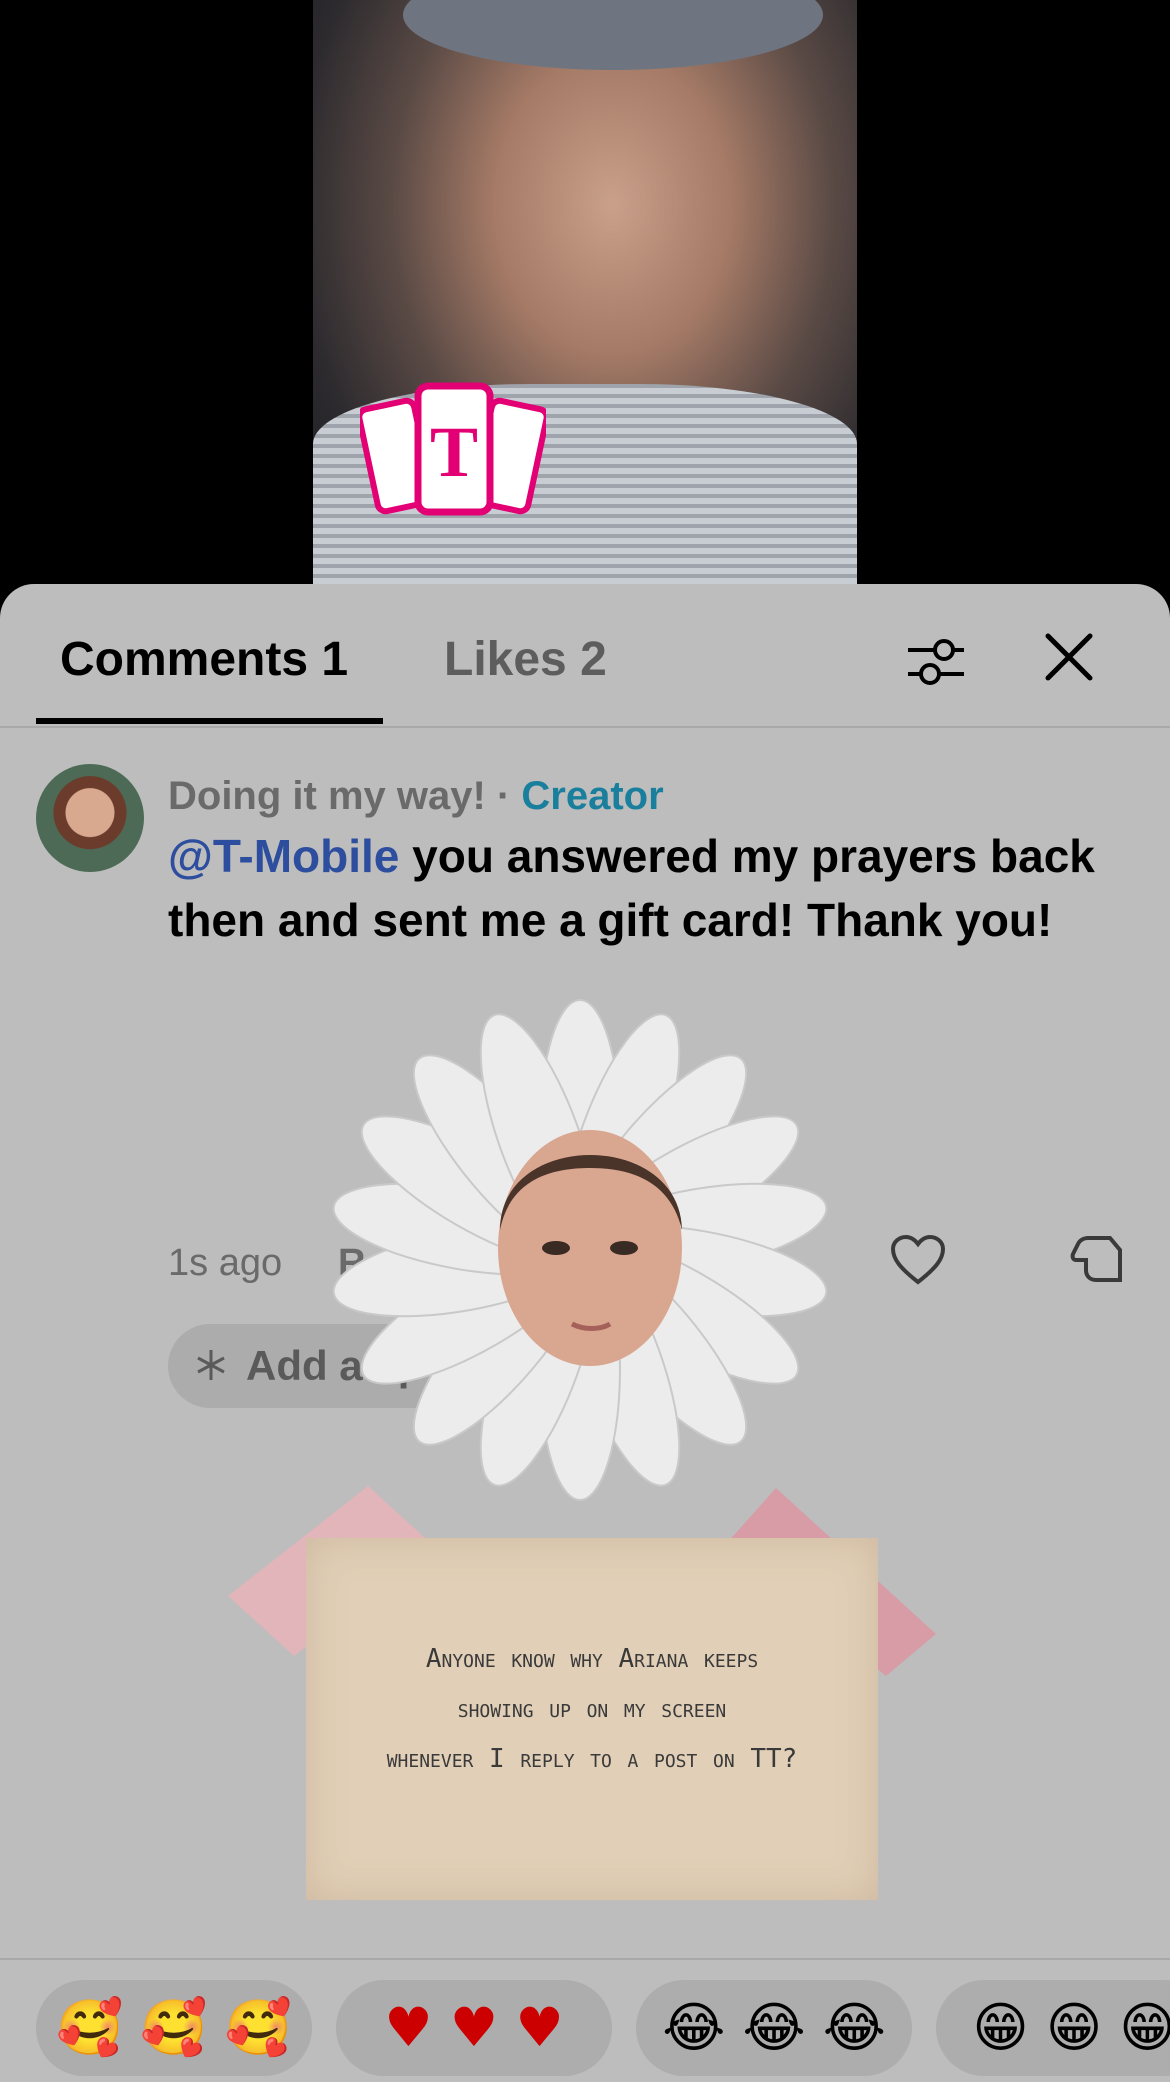  I want to click on emoji-chip-smiling-hearts: 🥰 🥰 🥰, so click(174, 2028).